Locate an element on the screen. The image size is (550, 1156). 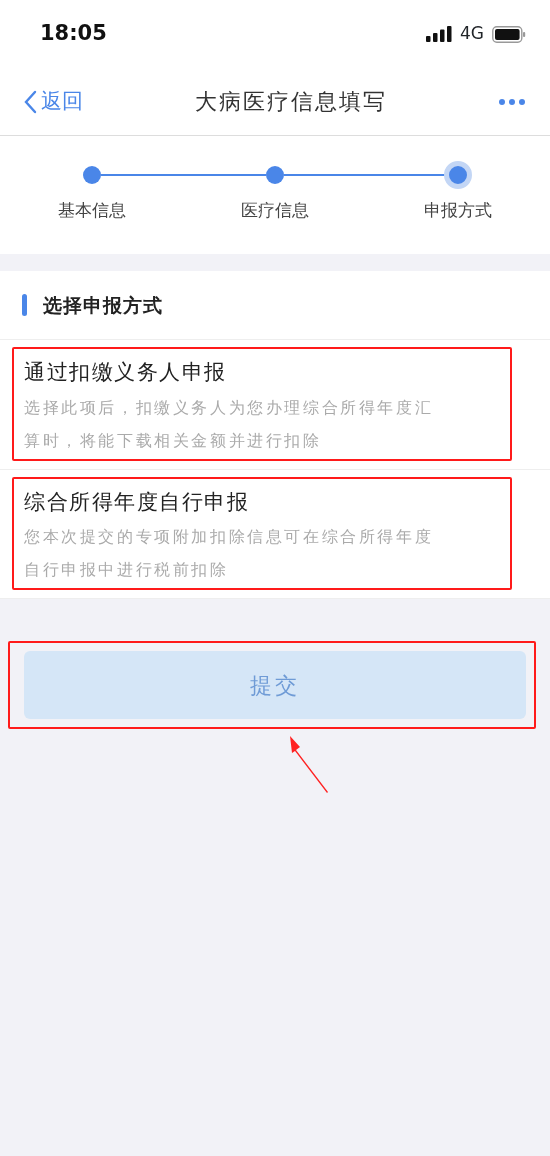
status-time: 18:05 is located at coordinates (73, 34).